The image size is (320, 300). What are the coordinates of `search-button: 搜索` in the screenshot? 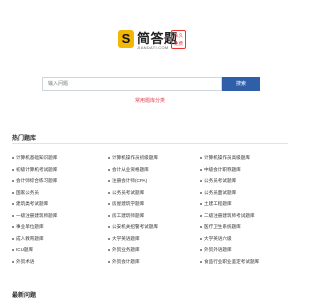 It's located at (241, 84).